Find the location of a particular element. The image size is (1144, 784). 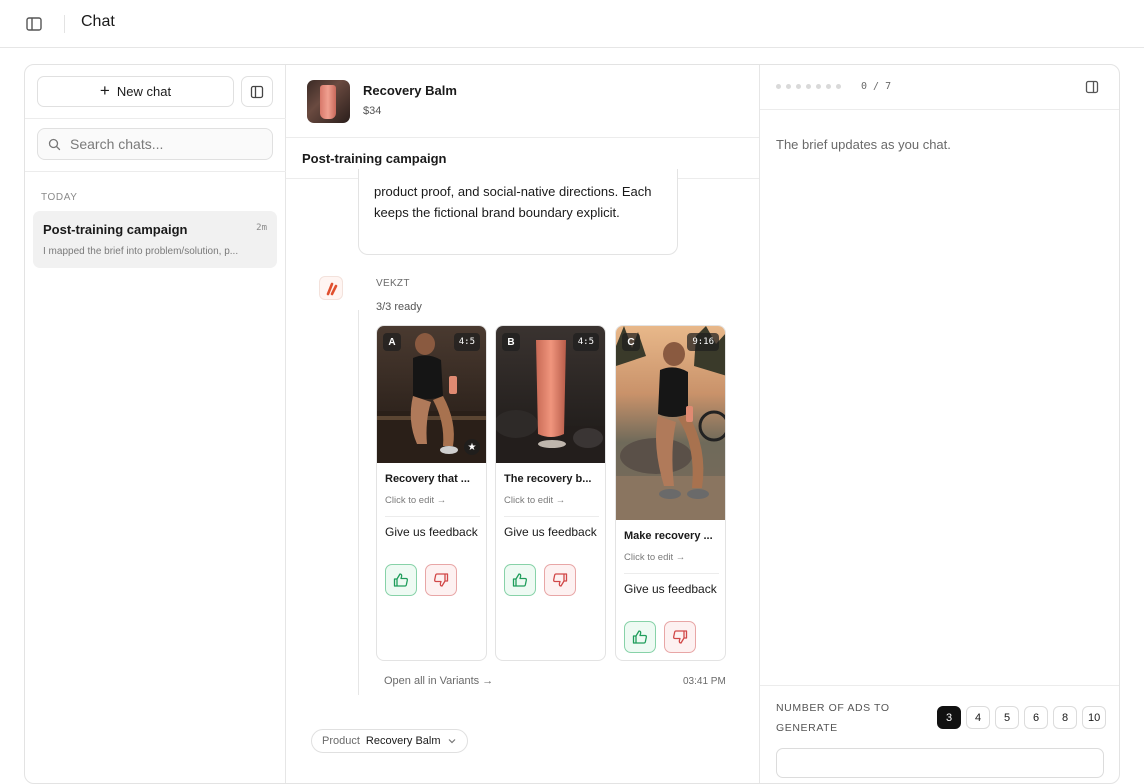

ad-count-label: NUMBER OF ADS TO GENERATE is located at coordinates (833, 718).